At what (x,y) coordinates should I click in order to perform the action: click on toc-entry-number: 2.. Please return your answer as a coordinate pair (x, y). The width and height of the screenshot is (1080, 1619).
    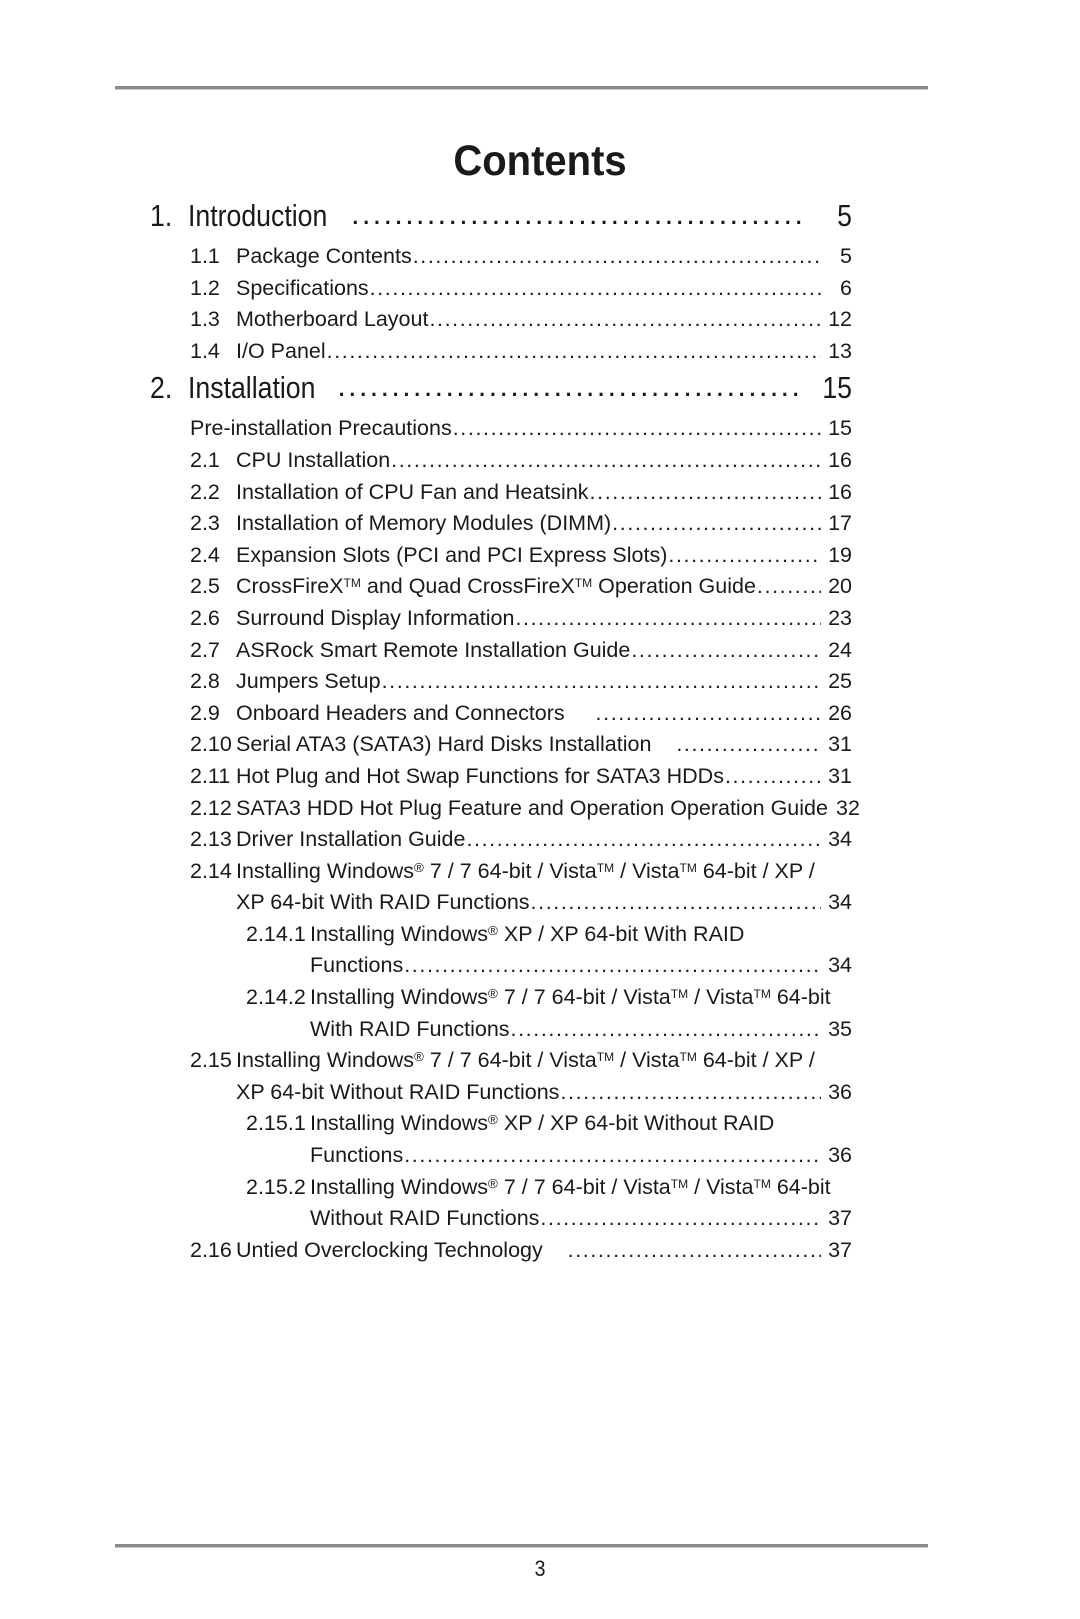
    Looking at the image, I should click on (161, 388).